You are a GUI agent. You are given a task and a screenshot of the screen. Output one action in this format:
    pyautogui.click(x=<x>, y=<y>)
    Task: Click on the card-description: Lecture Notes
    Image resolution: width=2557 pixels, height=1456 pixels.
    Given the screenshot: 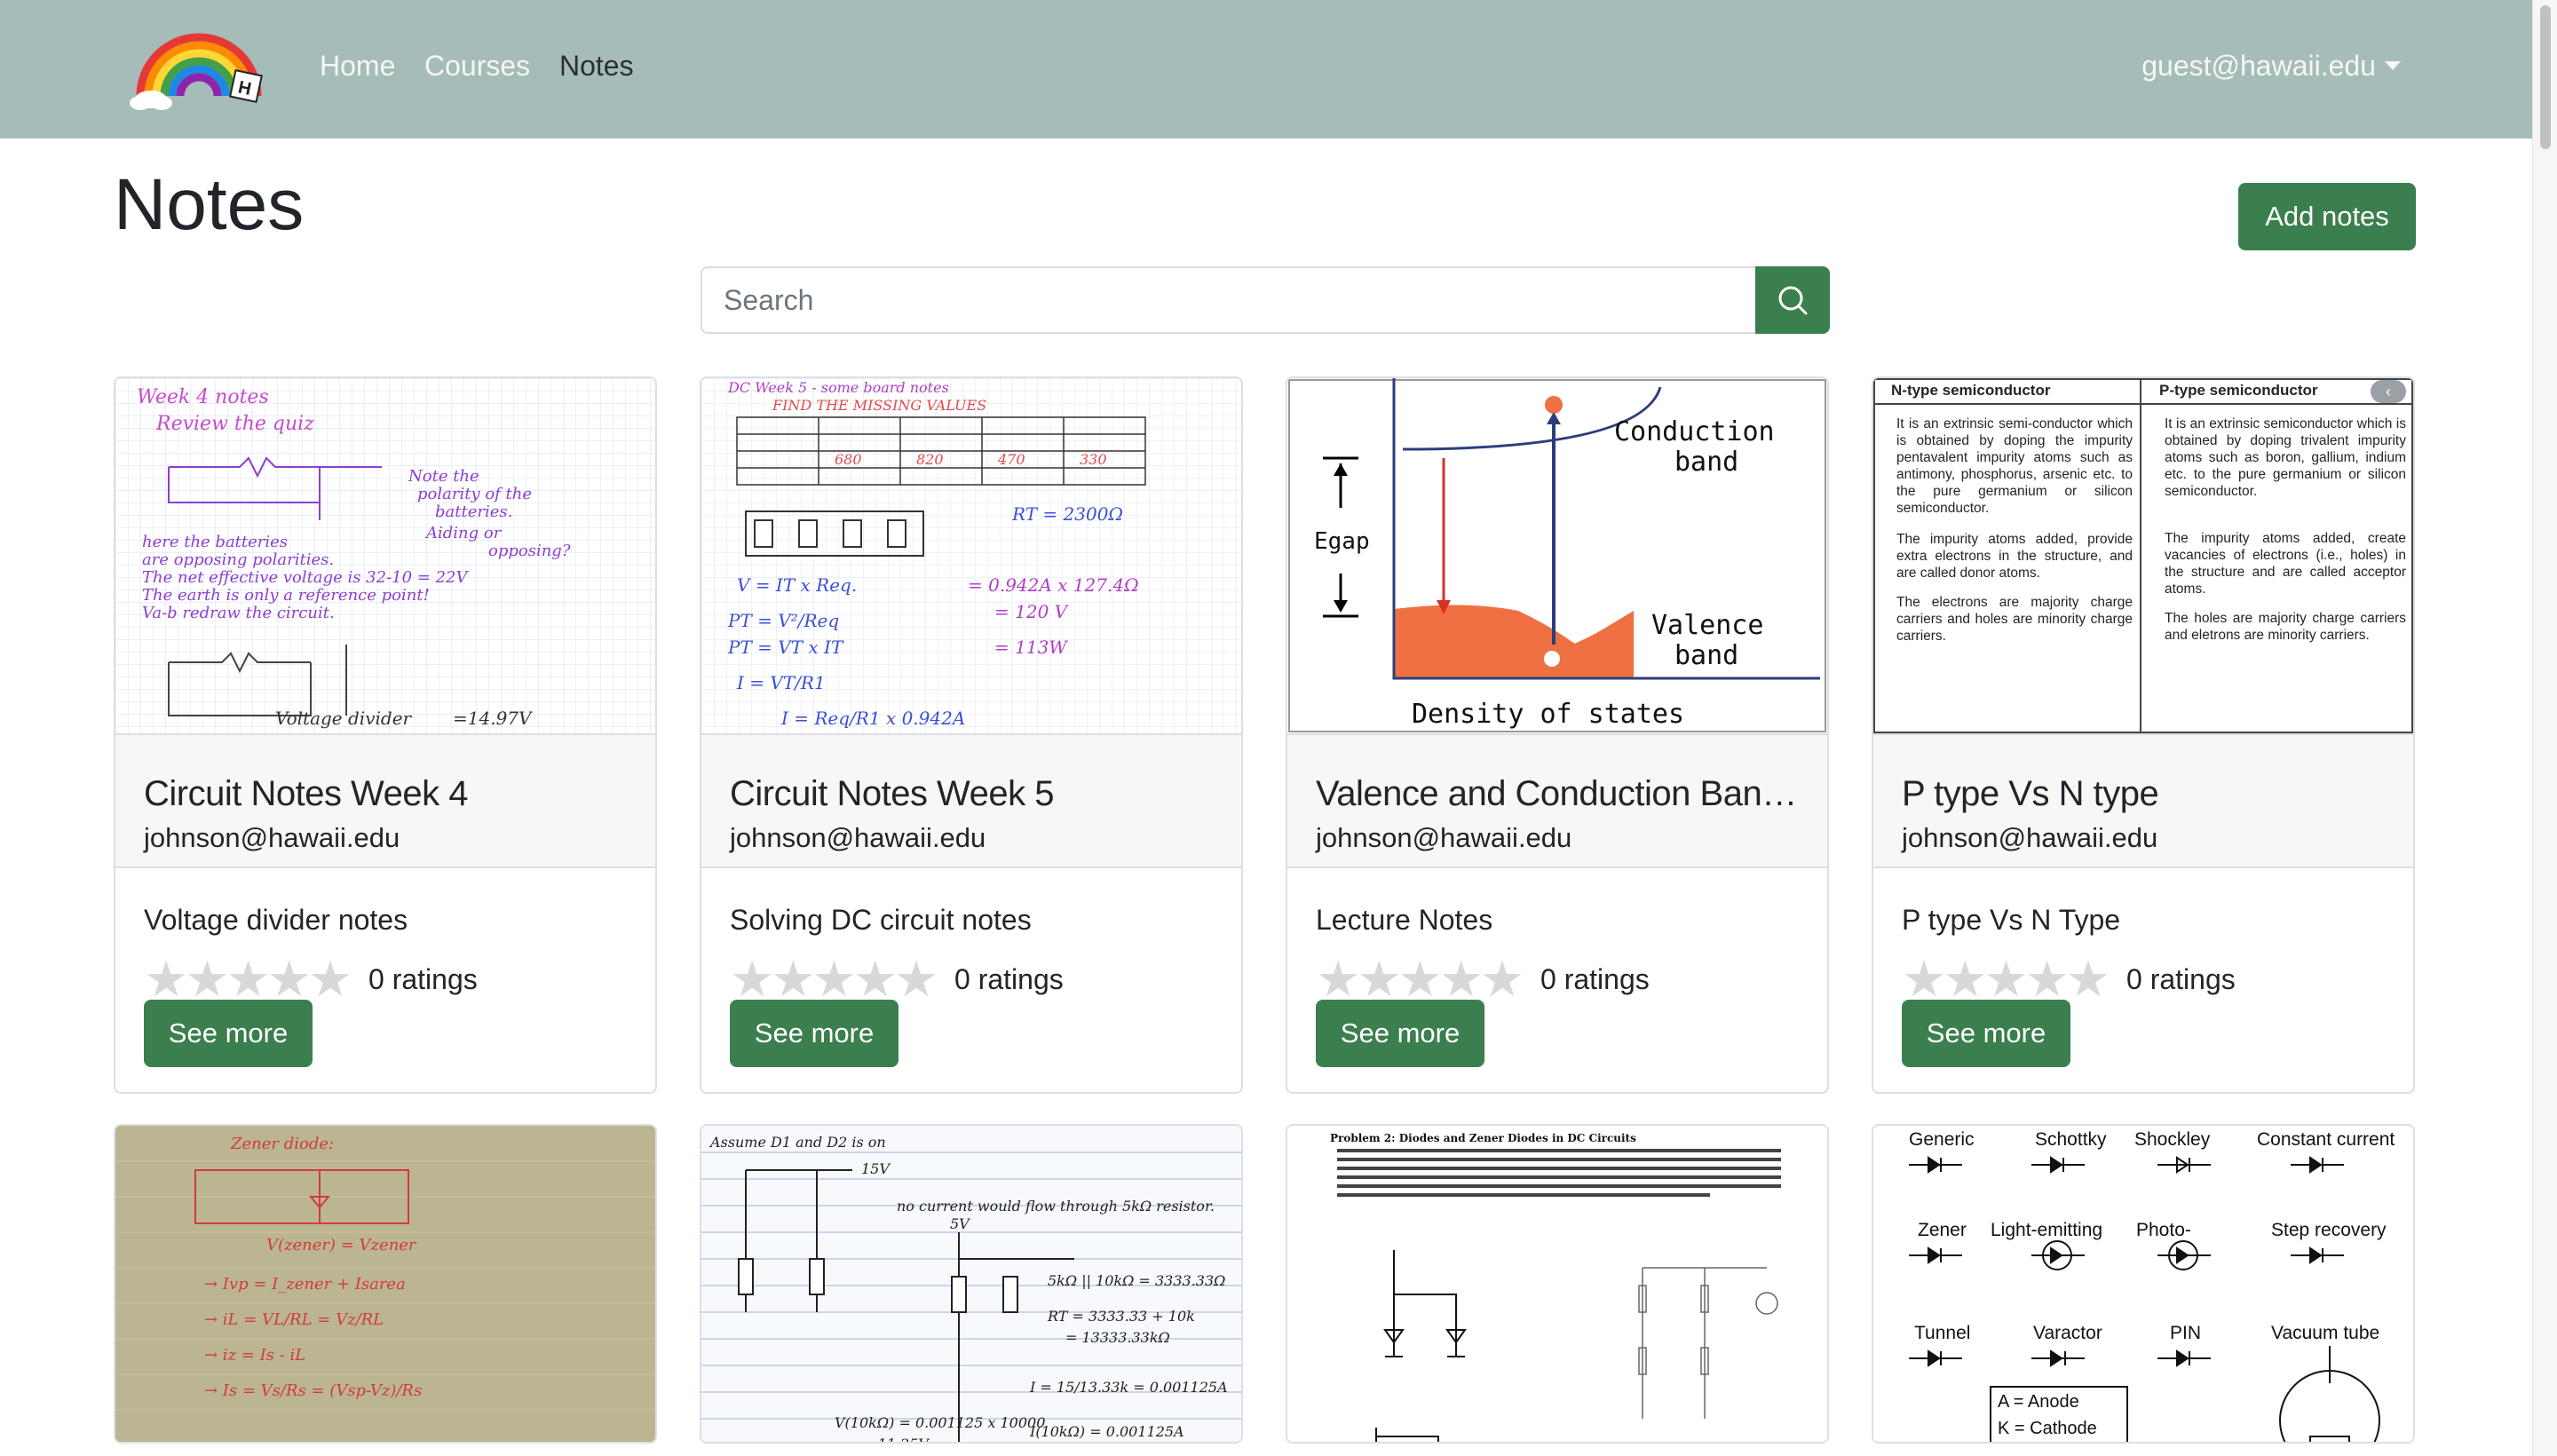 What is the action you would take?
    pyautogui.click(x=1404, y=920)
    